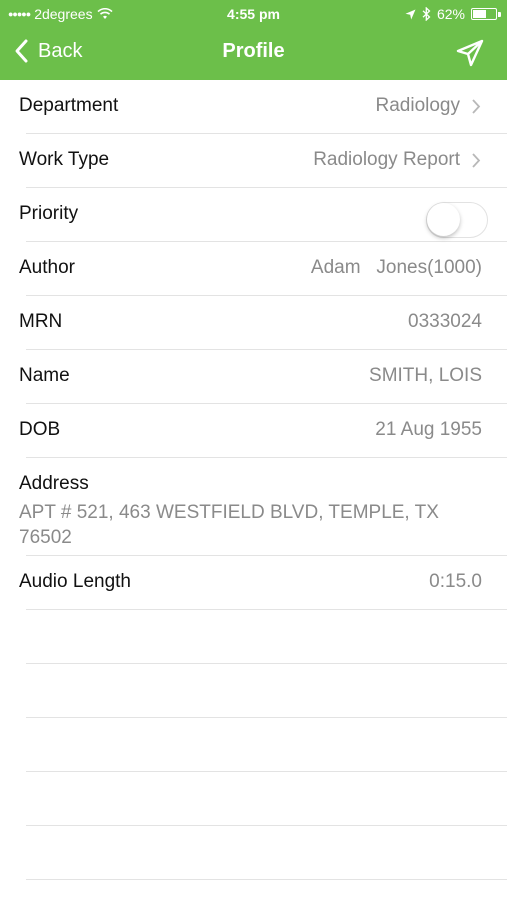 The image size is (507, 900). I want to click on department-row: Department Radiology, so click(263, 107).